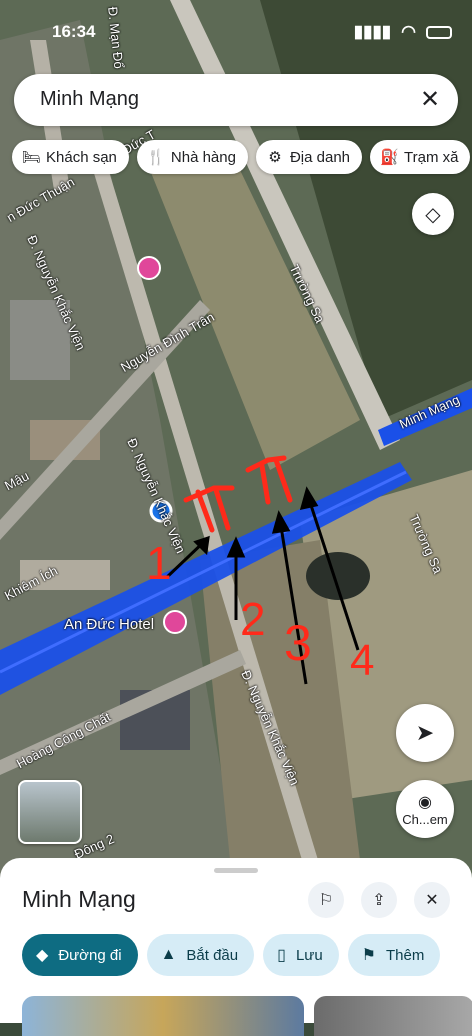 This screenshot has height=1036, width=472. I want to click on map-label-an-duc-hotel: An Đức Hotel, so click(109, 624).